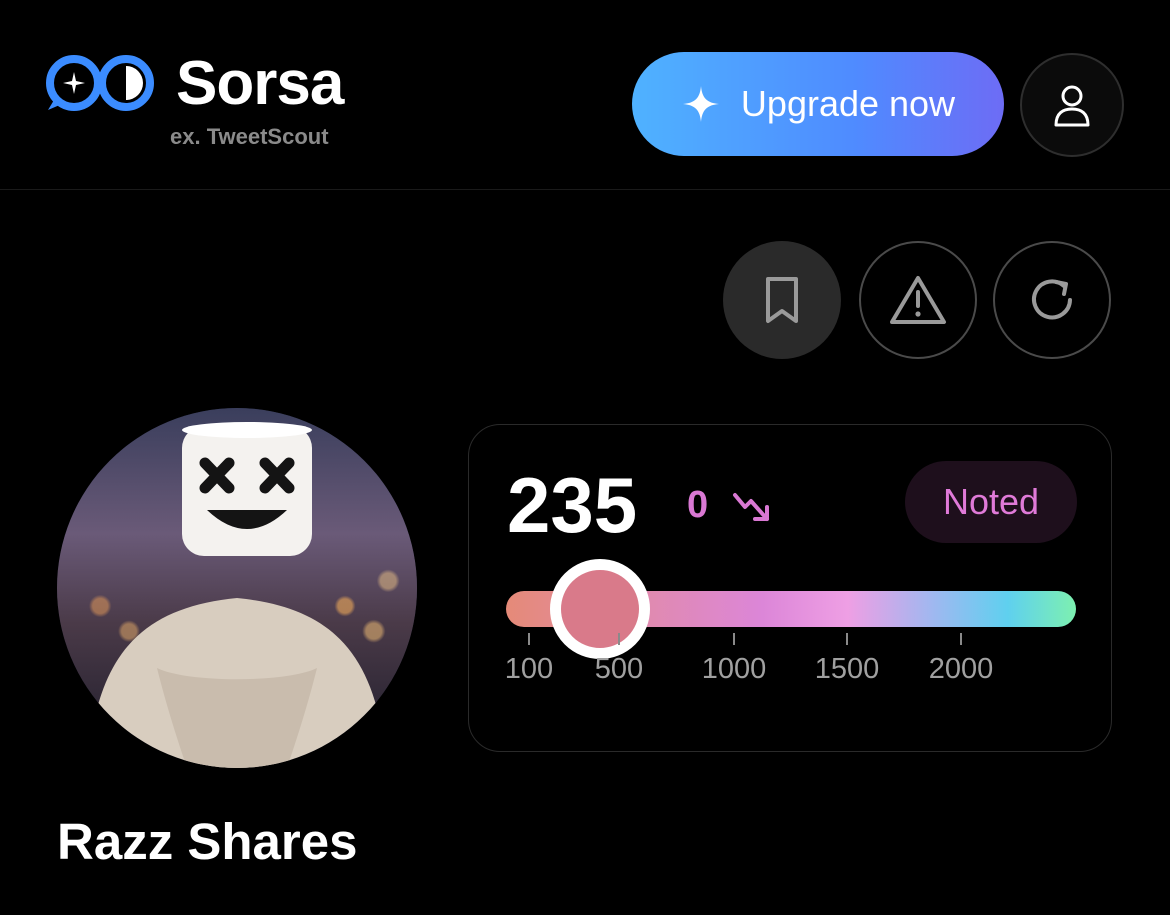 Image resolution: width=1170 pixels, height=915 pixels. Describe the element at coordinates (249, 136) in the screenshot. I see `brand-subtitle: ex. TweetScout` at that location.